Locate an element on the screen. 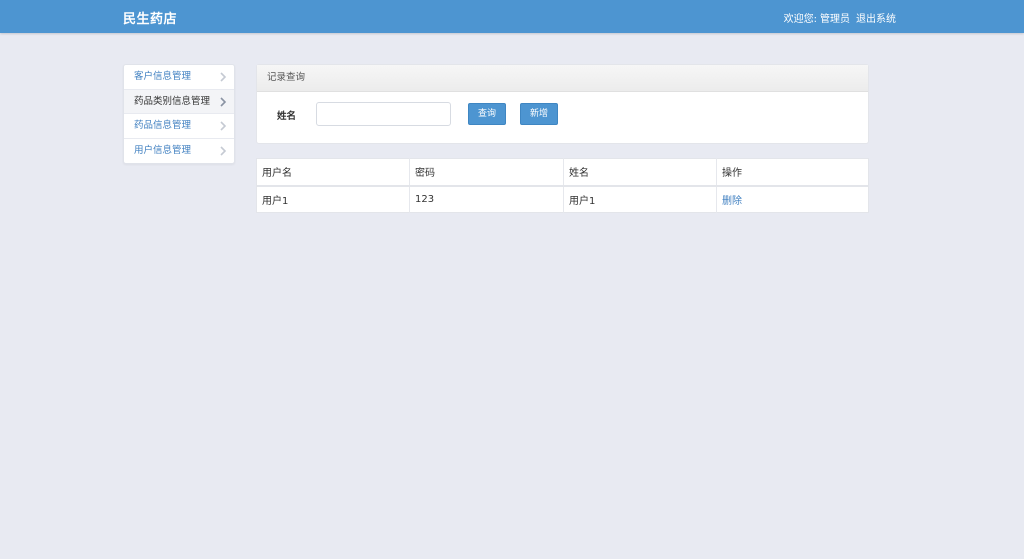 The image size is (1024, 559). sidebar-item-label: 药品类别信息管理 is located at coordinates (172, 101).